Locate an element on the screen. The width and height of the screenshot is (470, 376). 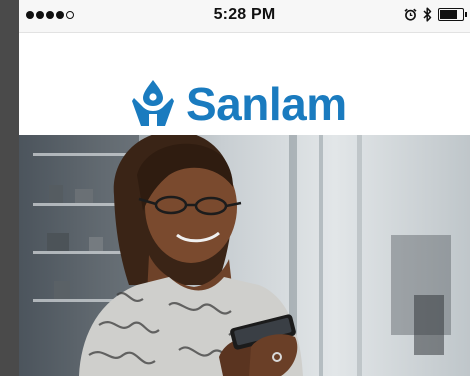
battery-icon is located at coordinates (452, 14).